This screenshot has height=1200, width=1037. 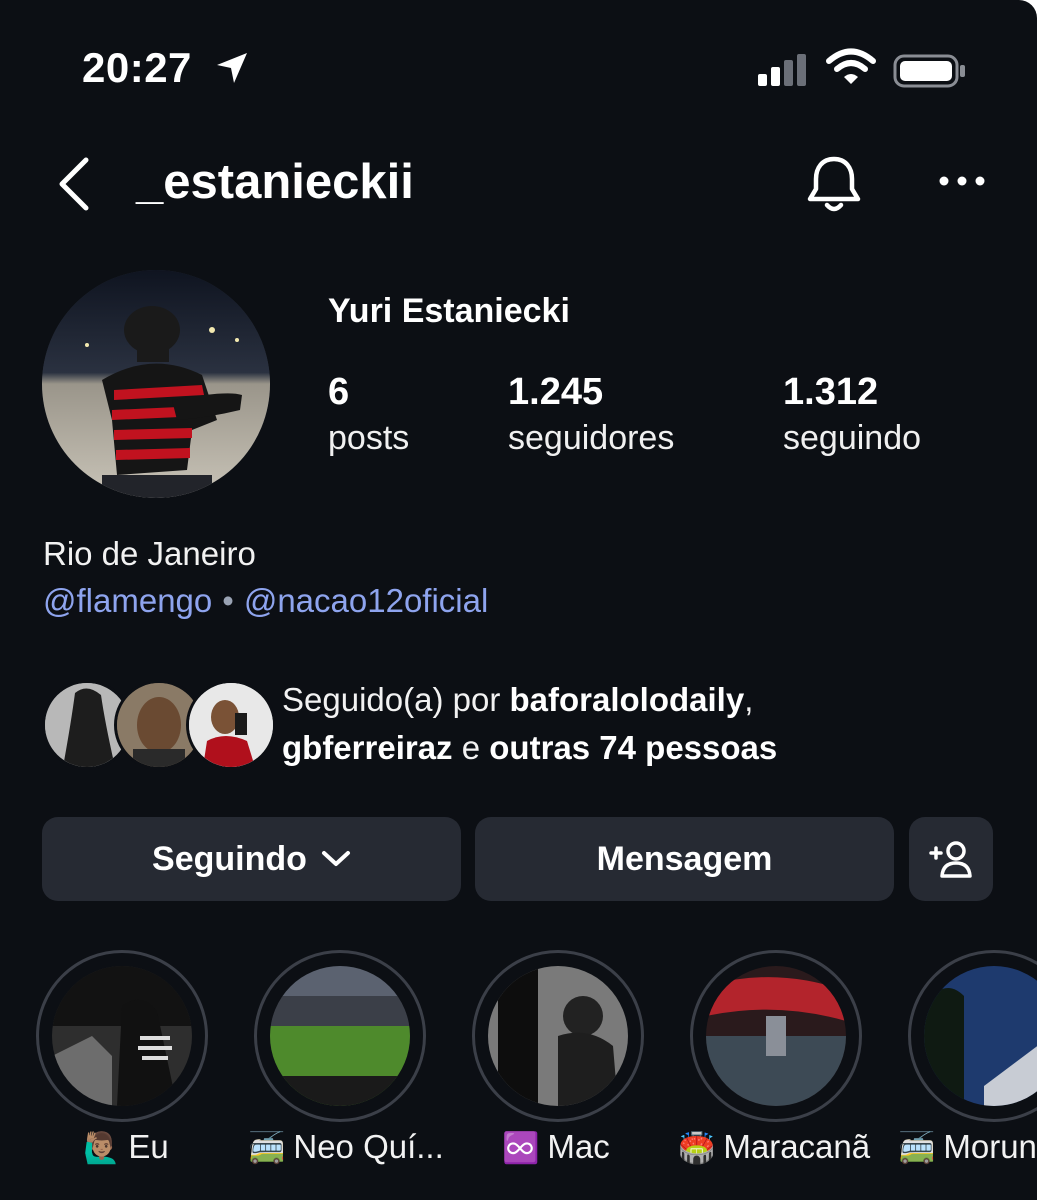 I want to click on bio-location: Rio de Janeiro, so click(x=149, y=553).